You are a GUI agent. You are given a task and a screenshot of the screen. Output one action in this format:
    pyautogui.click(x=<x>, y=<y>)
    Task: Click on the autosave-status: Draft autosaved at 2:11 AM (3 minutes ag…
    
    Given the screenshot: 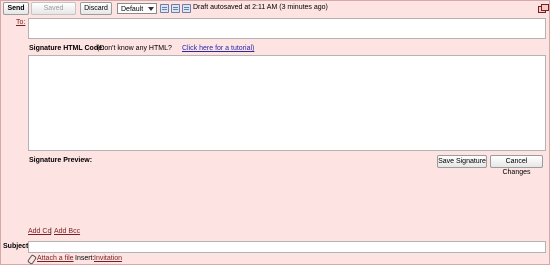 What is the action you would take?
    pyautogui.click(x=260, y=7)
    